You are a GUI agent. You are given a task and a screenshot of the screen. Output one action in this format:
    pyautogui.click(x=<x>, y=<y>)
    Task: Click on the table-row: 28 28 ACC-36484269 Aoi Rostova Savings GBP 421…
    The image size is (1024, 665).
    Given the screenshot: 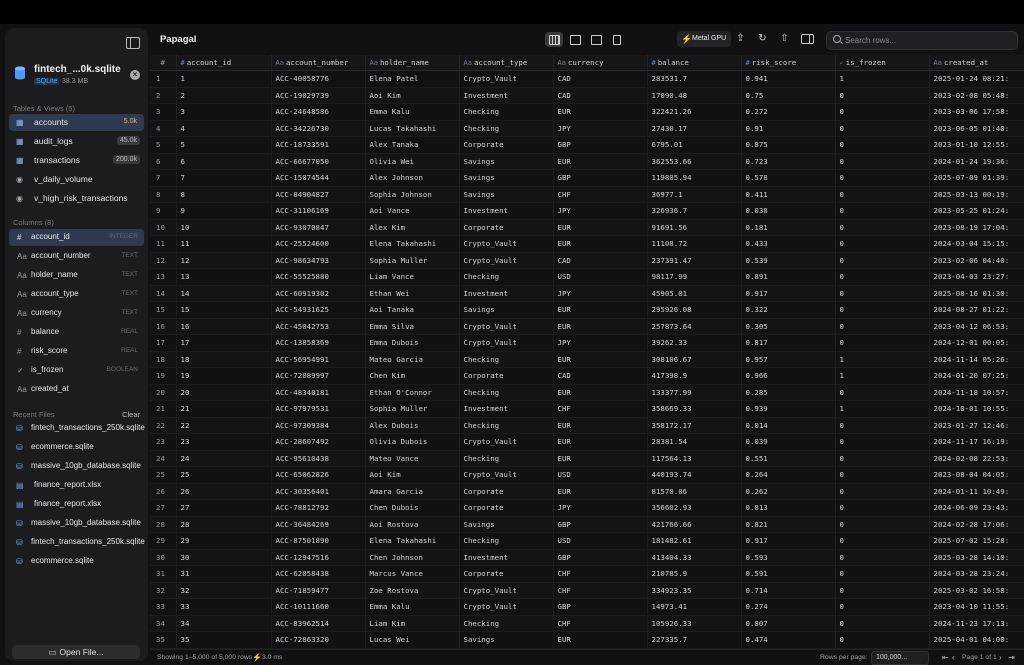 What is the action you would take?
    pyautogui.click(x=587, y=524)
    